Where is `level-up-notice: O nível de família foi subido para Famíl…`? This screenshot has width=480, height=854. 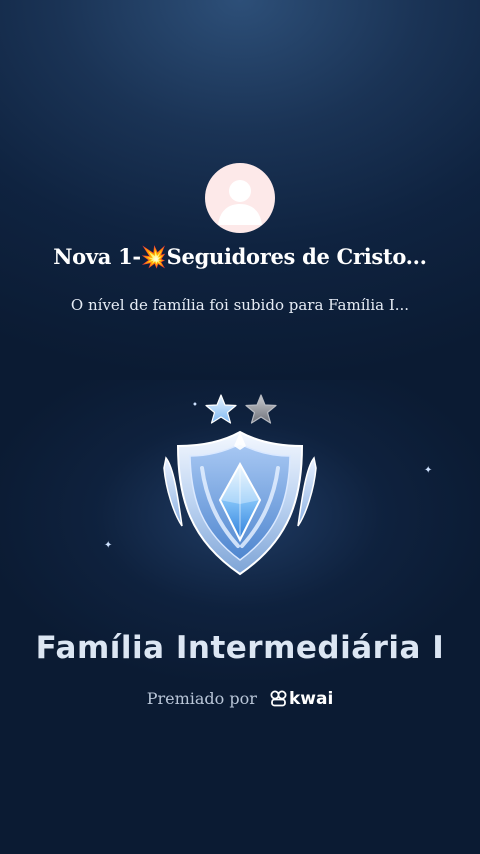 level-up-notice: O nível de família foi subido para Famíl… is located at coordinates (240, 305).